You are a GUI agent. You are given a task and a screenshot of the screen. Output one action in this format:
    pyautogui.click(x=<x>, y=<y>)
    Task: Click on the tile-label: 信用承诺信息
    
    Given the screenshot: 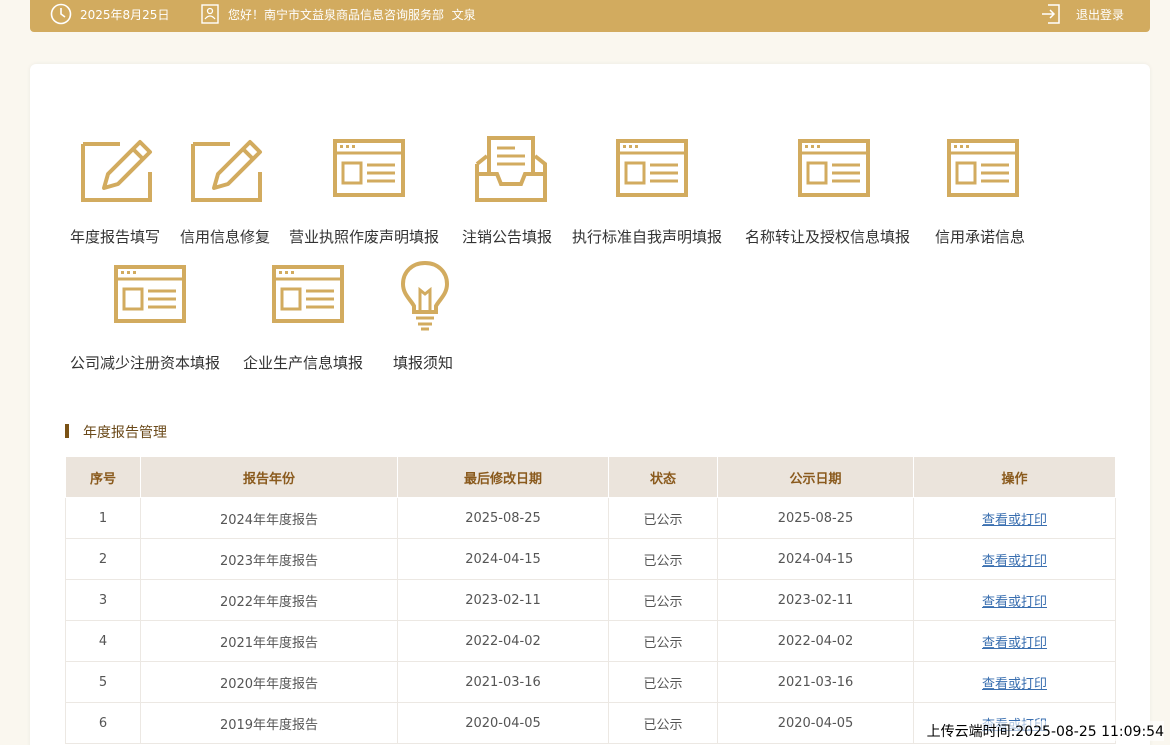 What is the action you would take?
    pyautogui.click(x=980, y=237)
    